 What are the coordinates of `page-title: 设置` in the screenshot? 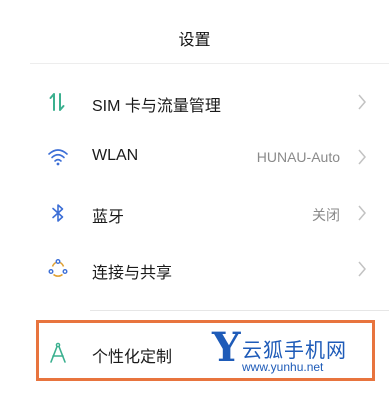 It's located at (194, 40).